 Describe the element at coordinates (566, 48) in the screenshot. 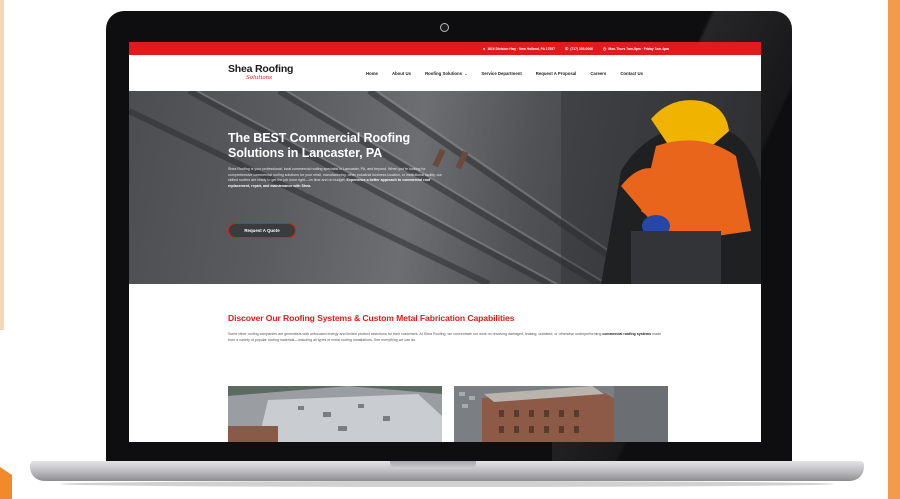

I see `phone-icon: ✆` at that location.